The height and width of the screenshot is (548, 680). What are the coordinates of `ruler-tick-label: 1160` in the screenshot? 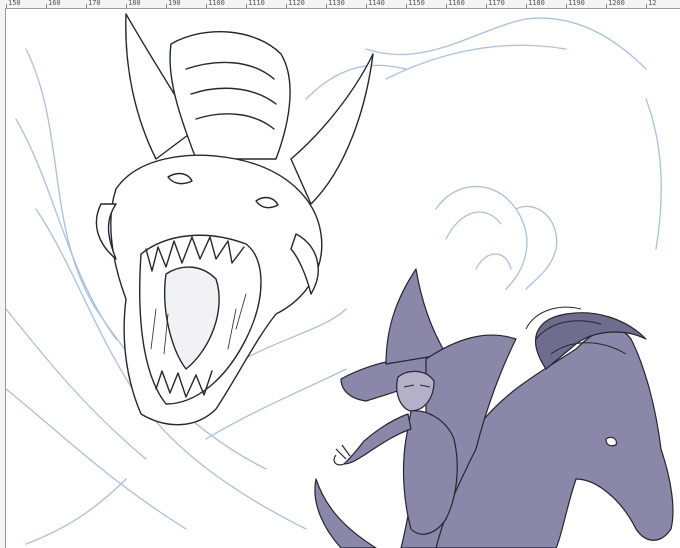 It's located at (456, 3).